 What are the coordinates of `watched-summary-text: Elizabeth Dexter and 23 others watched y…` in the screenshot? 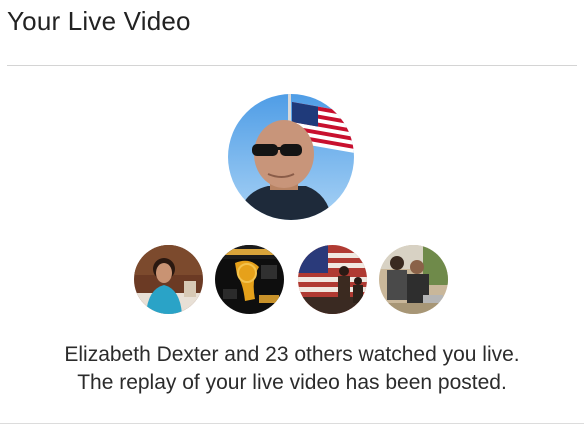 It's located at (292, 354).